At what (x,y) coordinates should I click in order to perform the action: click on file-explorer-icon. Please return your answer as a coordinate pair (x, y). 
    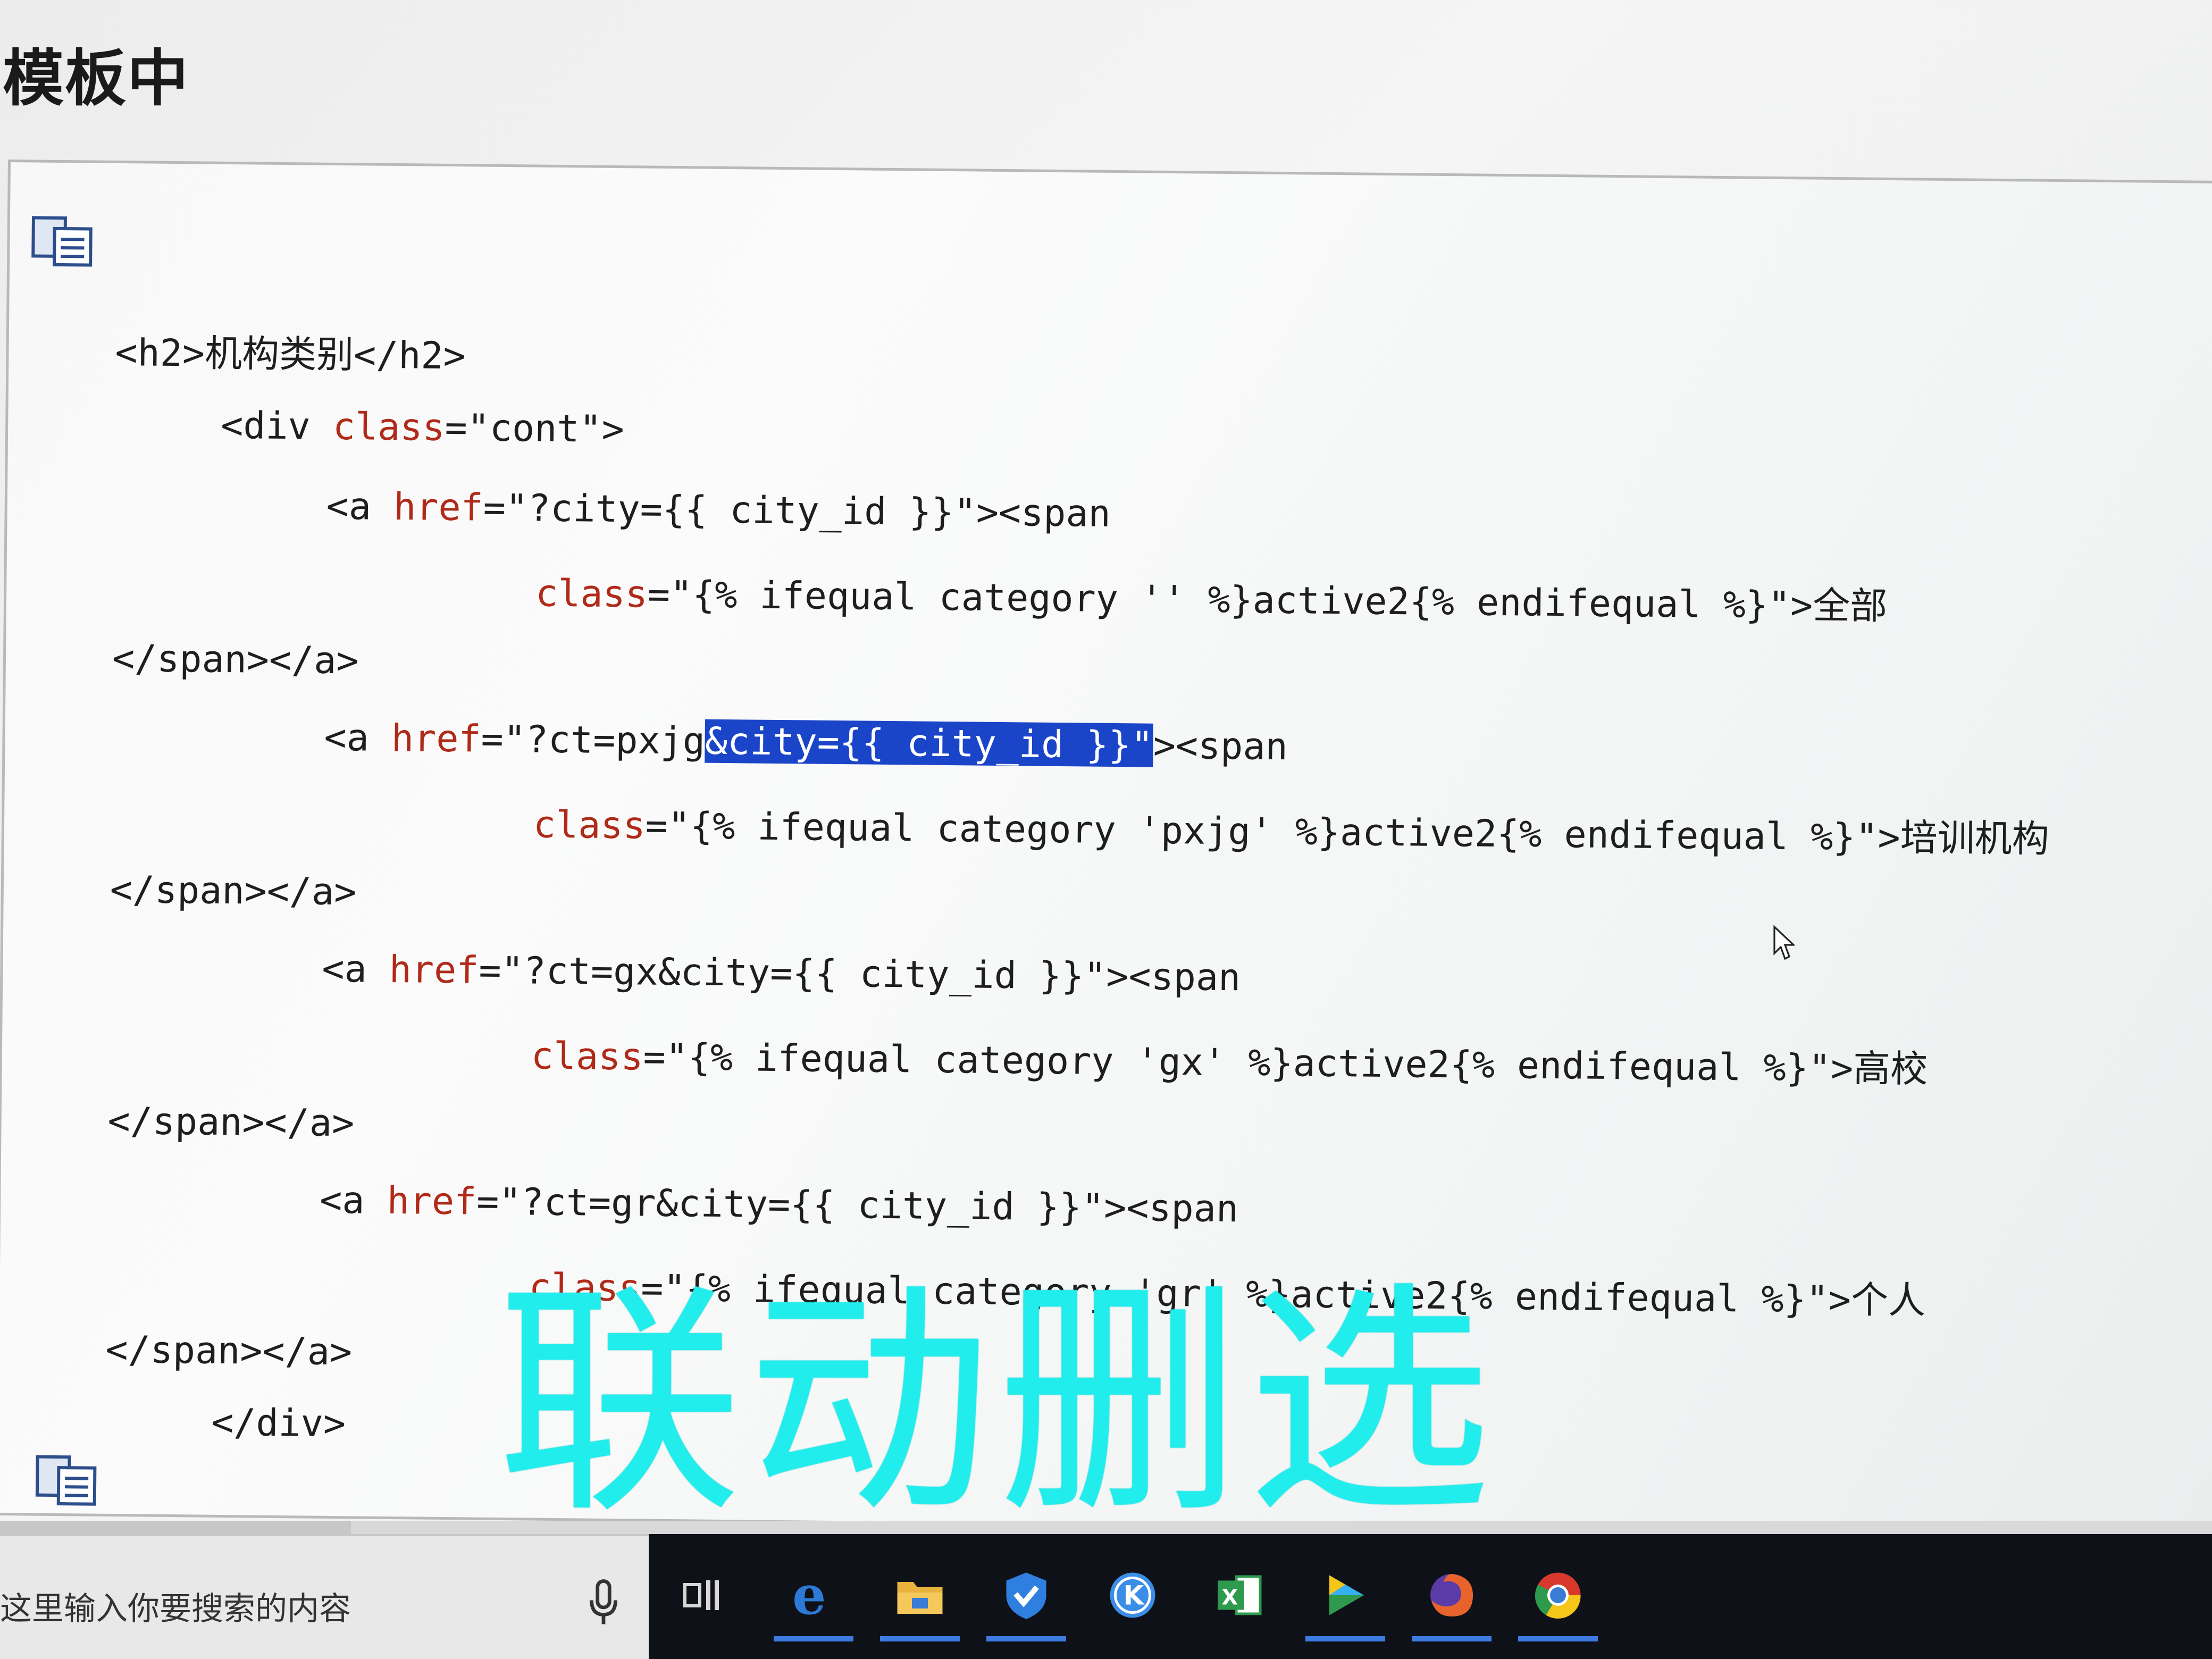
    Looking at the image, I should click on (920, 1598).